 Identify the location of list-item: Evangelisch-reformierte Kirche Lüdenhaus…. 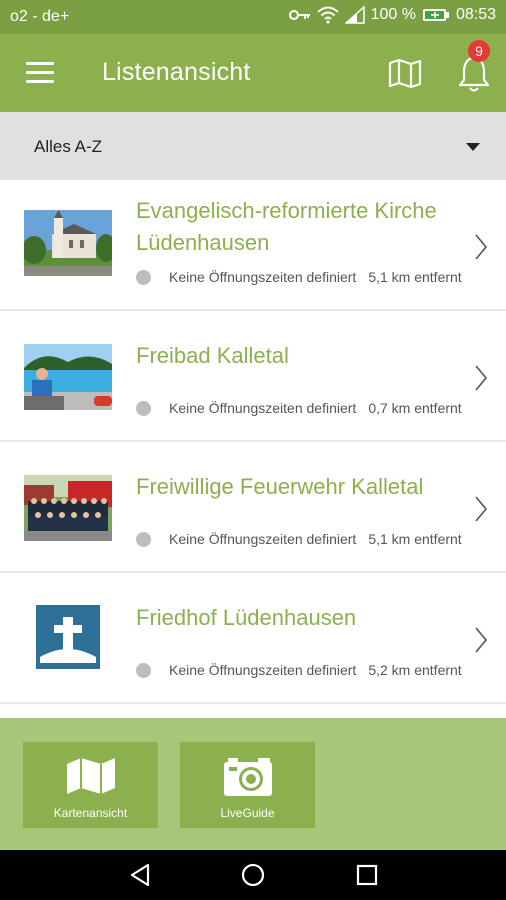
(253, 245).